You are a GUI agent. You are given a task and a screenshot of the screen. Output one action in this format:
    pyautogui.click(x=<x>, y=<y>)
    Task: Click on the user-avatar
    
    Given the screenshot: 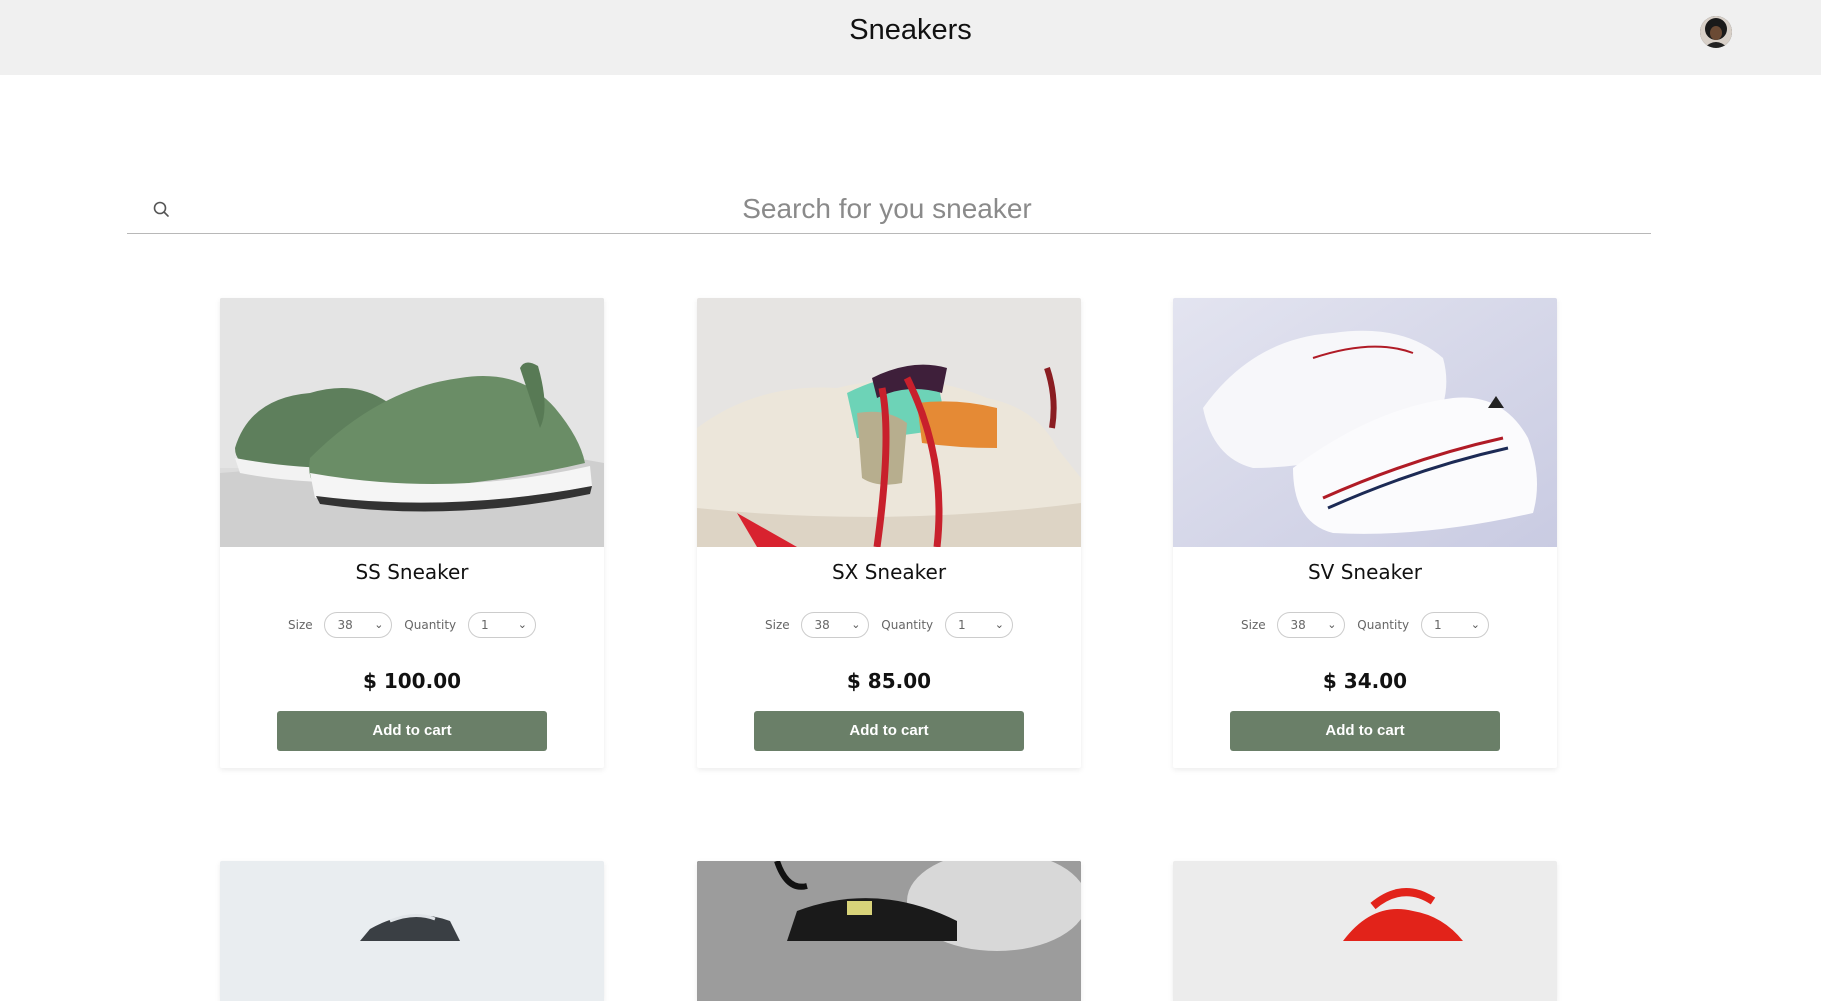 What is the action you would take?
    pyautogui.click(x=1716, y=32)
    